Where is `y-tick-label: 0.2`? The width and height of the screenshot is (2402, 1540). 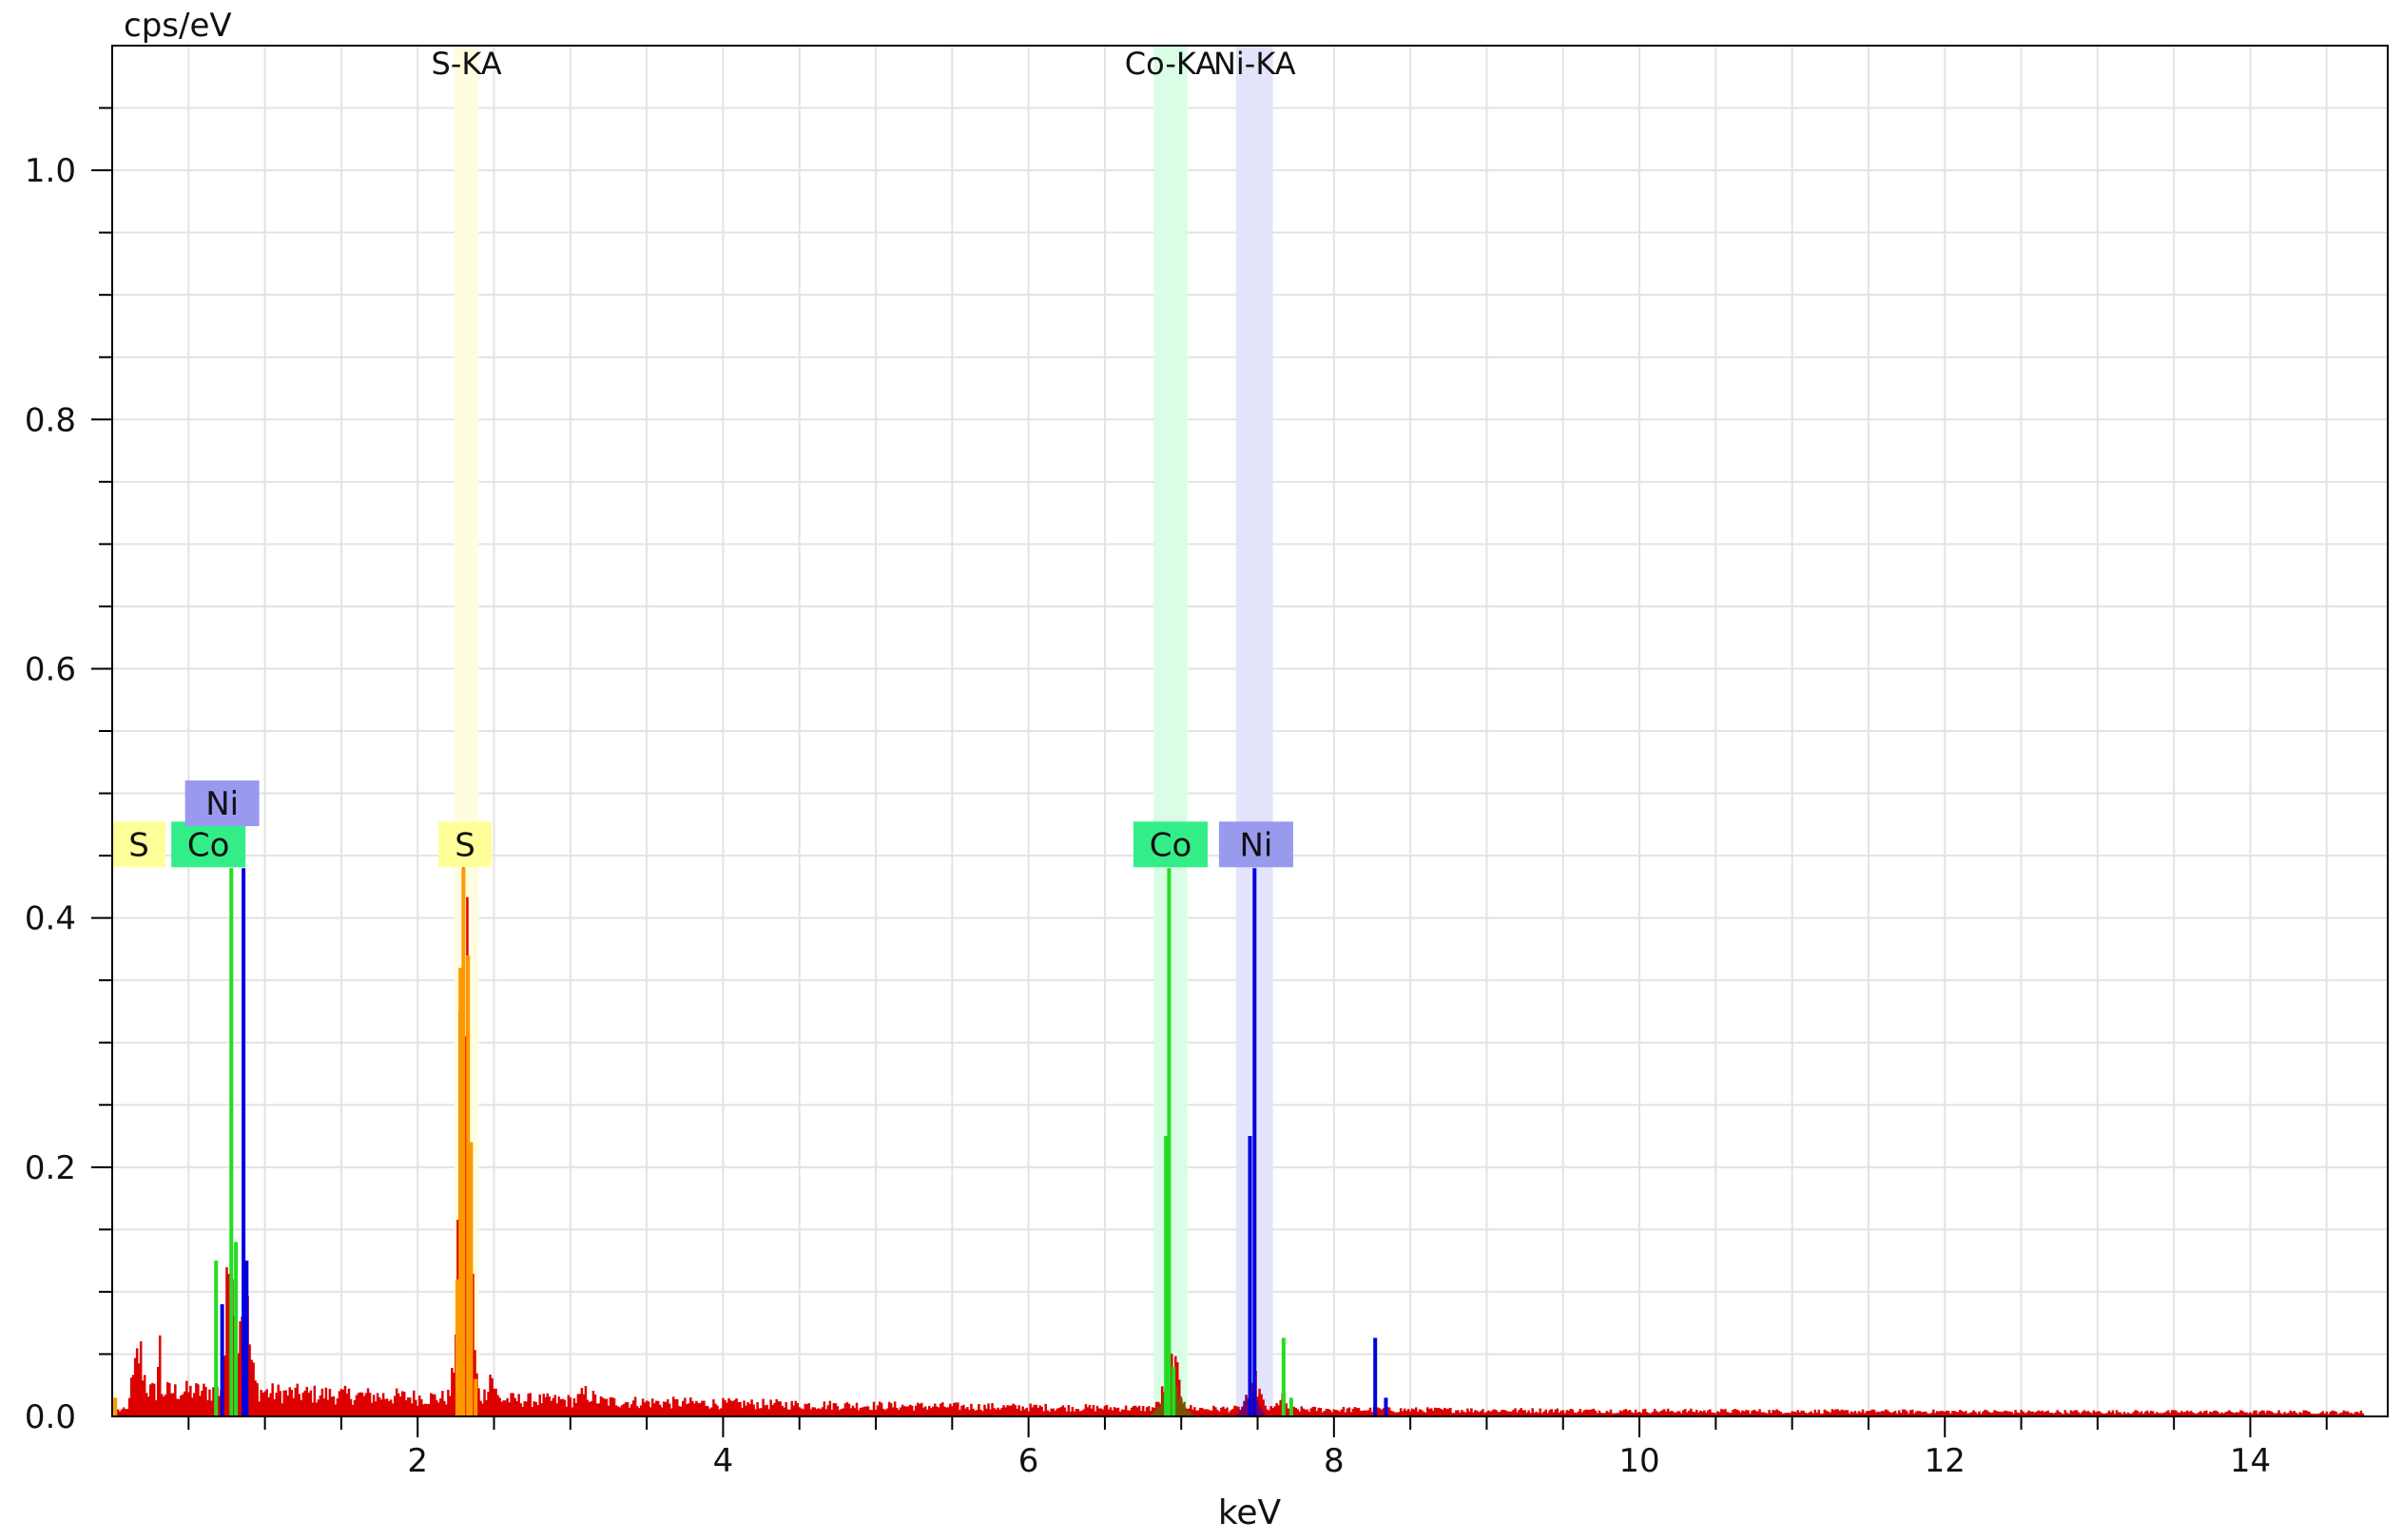 y-tick-label: 0.2 is located at coordinates (50, 1168).